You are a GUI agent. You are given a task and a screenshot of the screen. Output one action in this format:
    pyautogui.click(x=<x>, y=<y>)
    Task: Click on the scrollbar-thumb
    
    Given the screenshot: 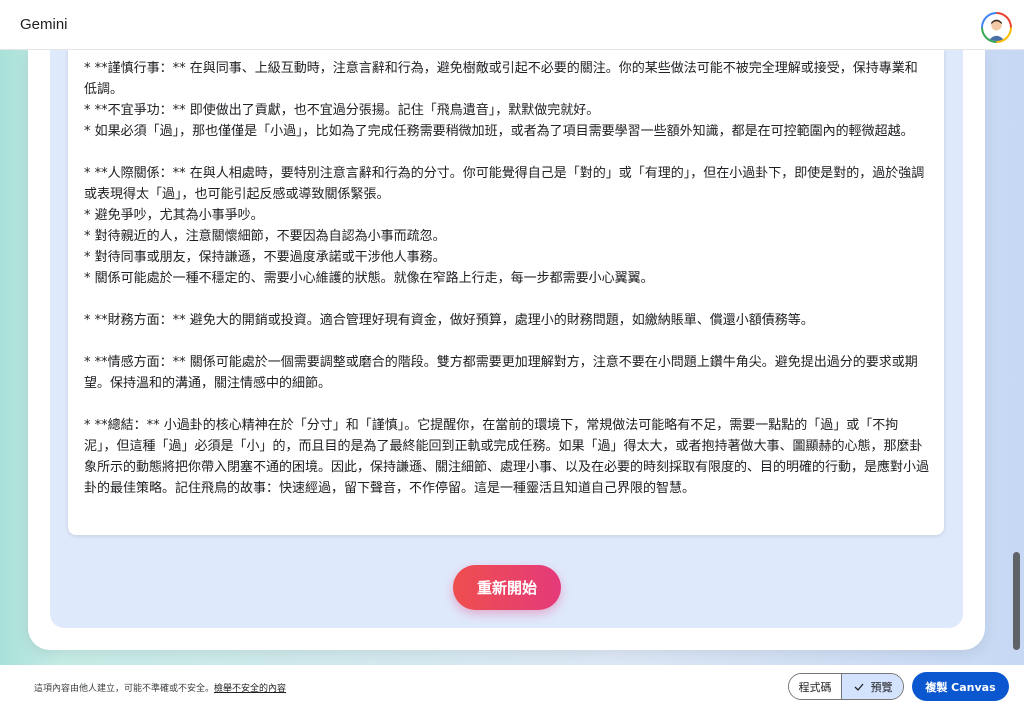 What is the action you would take?
    pyautogui.click(x=1016, y=601)
    